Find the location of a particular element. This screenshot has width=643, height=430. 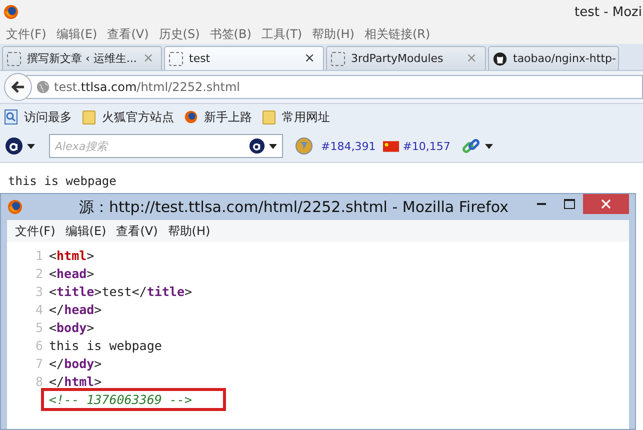

line-number: 4 is located at coordinates (39, 309).